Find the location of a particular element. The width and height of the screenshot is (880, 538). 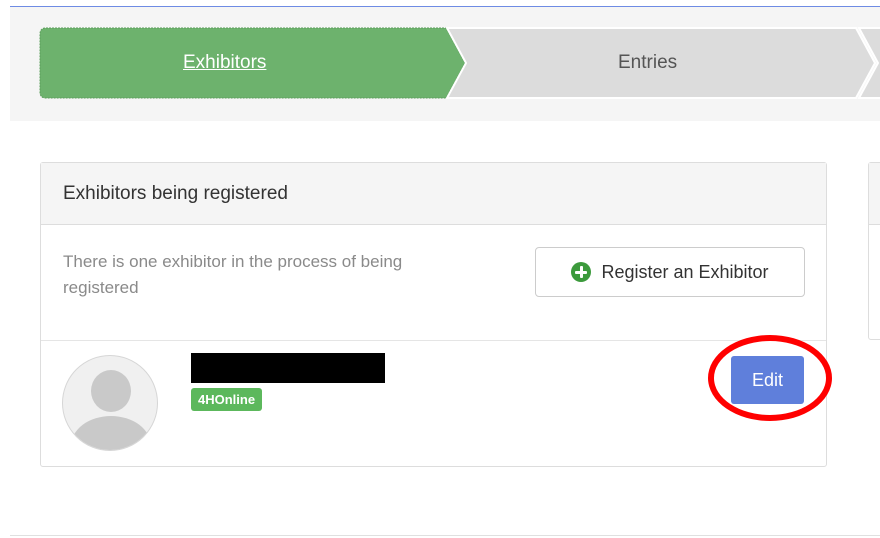

avatar-head is located at coordinates (111, 391).